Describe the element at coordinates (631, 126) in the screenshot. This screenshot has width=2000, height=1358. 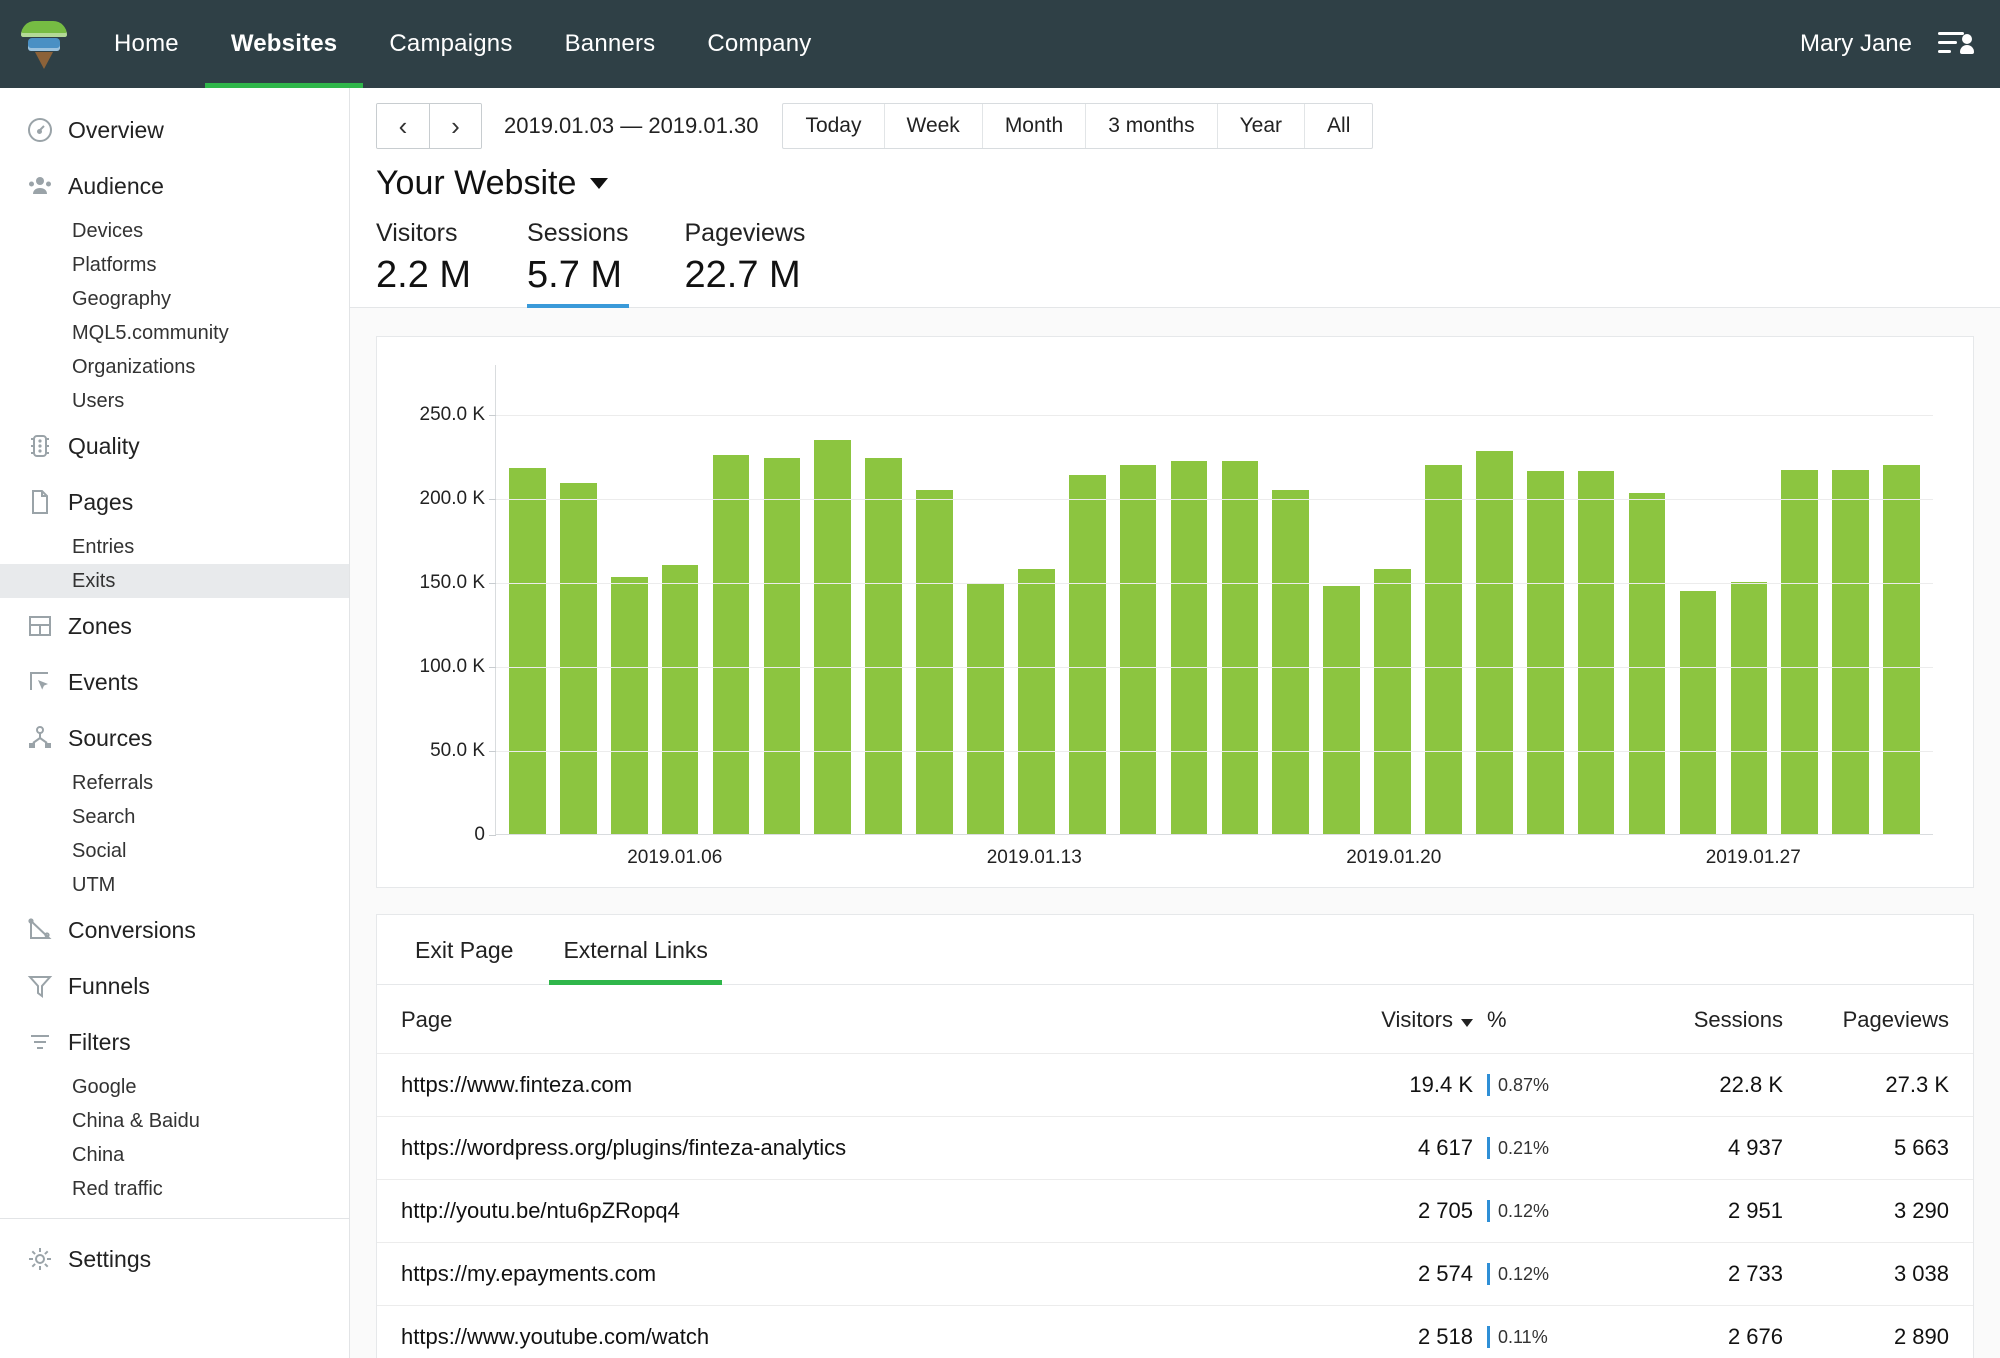
I see `date-range-label: 2019.01.03 — 2019.01.30` at that location.